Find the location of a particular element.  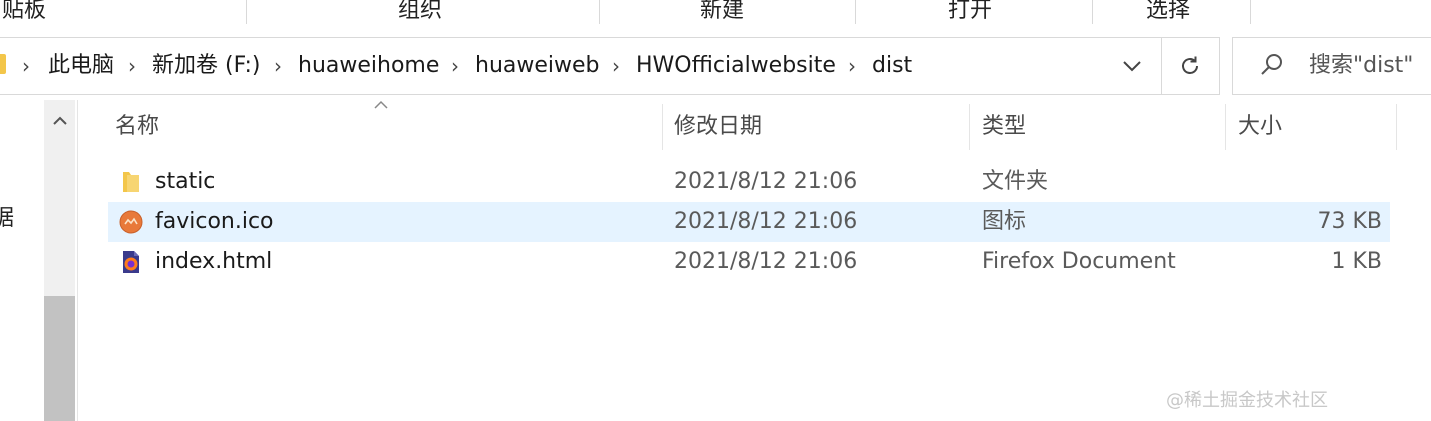

breadcrumb-item-this-pc: 此电脑 is located at coordinates (81, 66).